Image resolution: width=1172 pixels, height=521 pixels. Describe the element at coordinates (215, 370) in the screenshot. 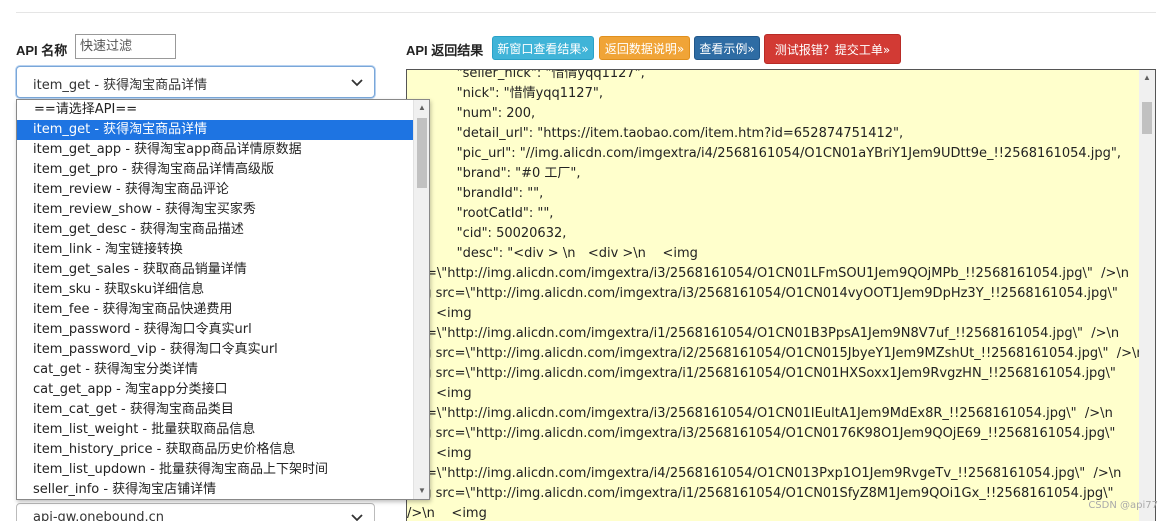

I see `api-option: cat_get - 获得淘宝分类详情` at that location.